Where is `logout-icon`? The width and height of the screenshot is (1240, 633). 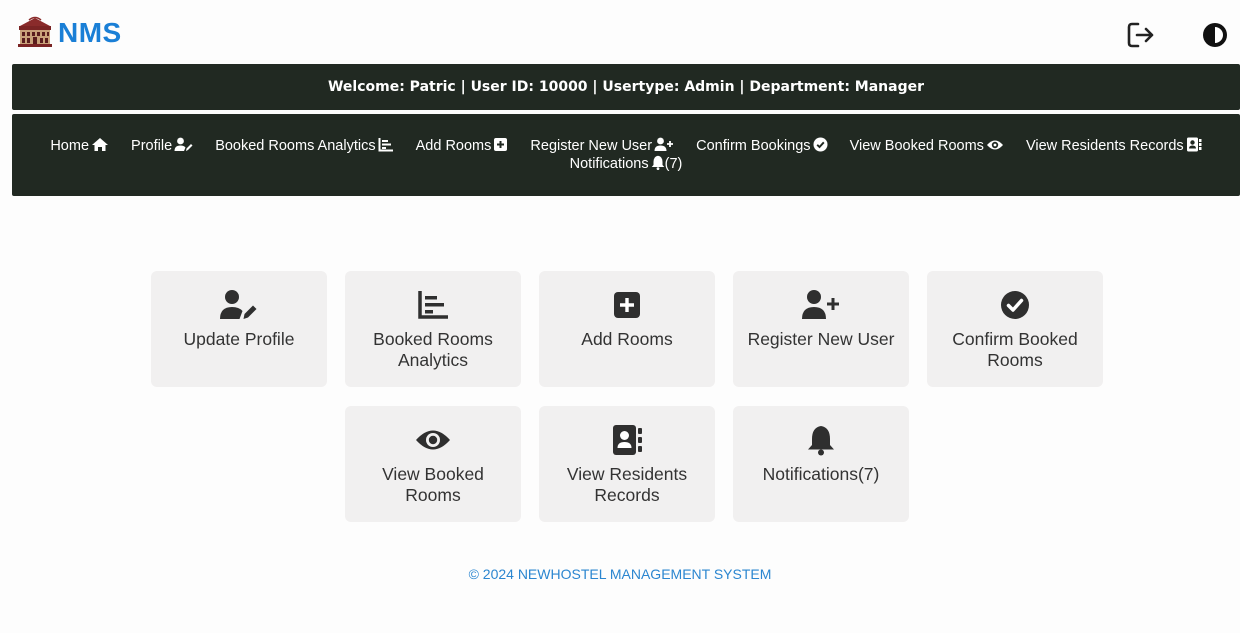 logout-icon is located at coordinates (1141, 35).